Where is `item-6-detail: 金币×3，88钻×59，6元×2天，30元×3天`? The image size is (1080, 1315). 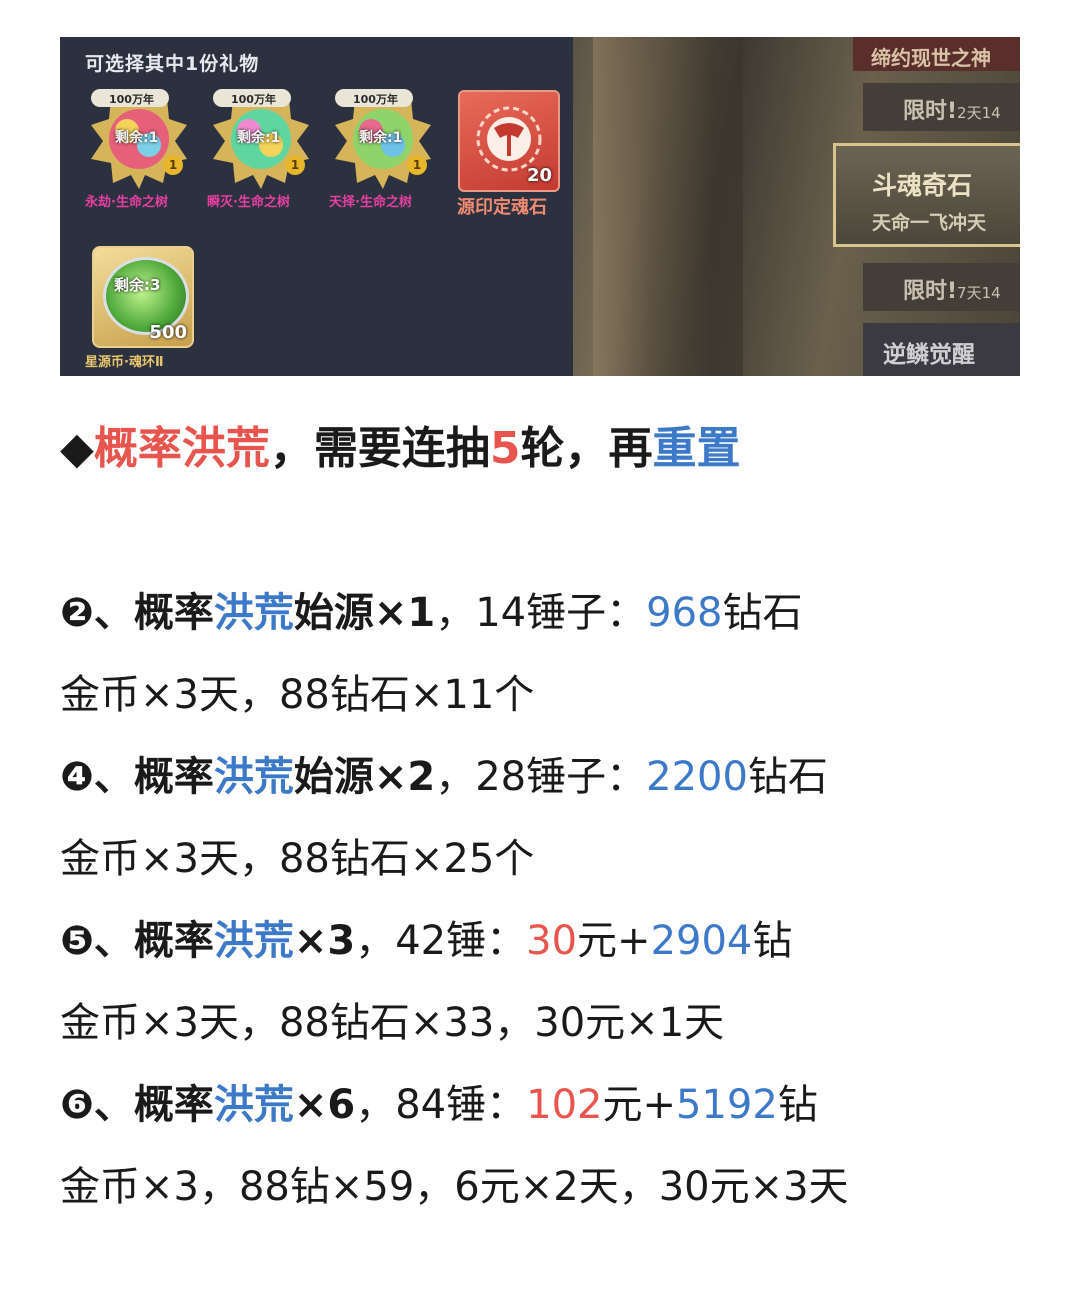
item-6-detail: 金币×3，88钻×59，6元×2天，30元×3天 is located at coordinates (454, 1187).